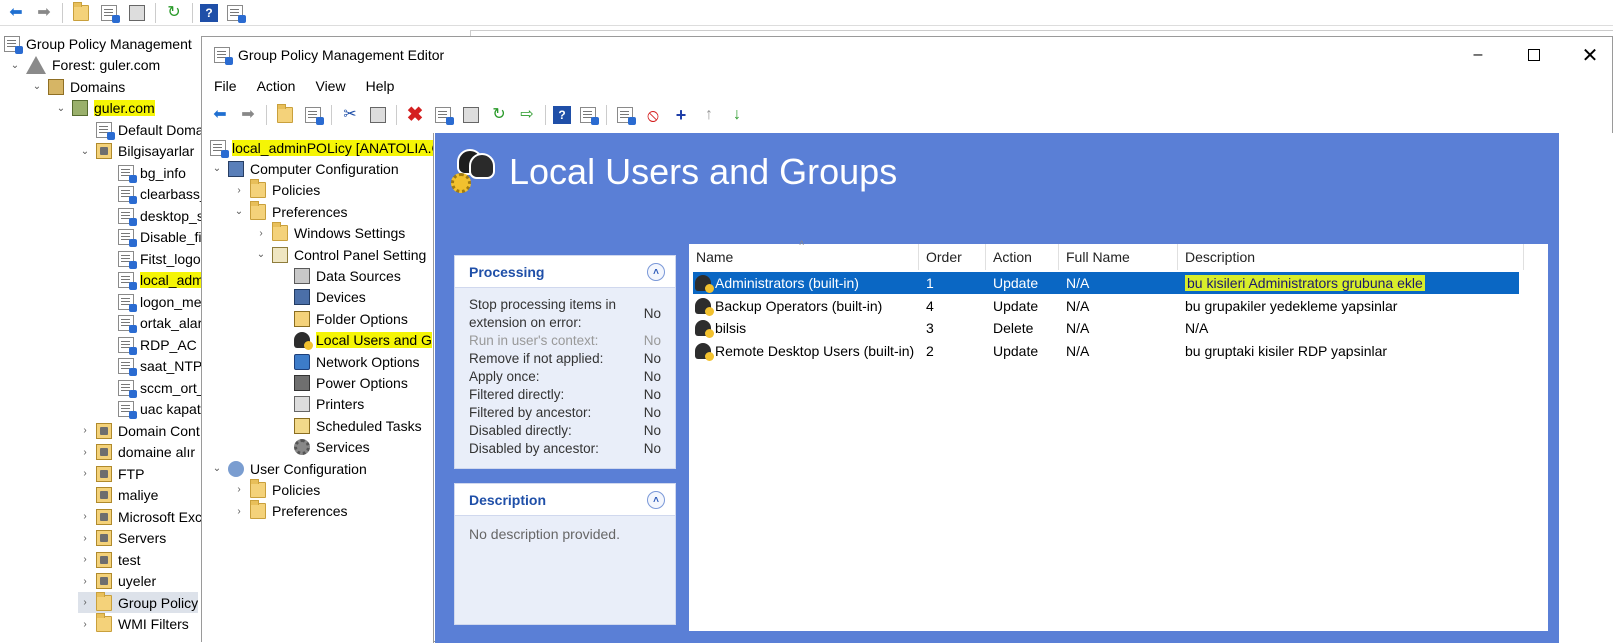 This screenshot has width=1613, height=643. Describe the element at coordinates (1351, 257) in the screenshot. I see `column-header-description: Description` at that location.